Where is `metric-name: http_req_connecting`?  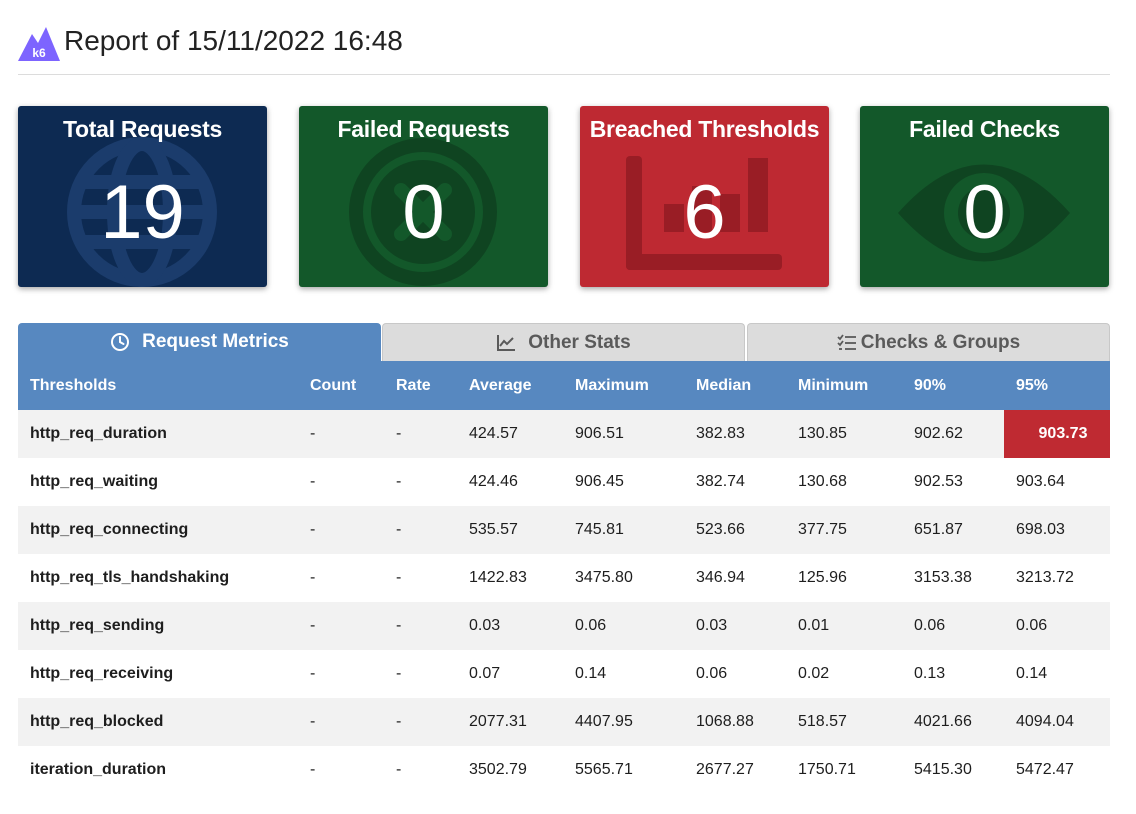 metric-name: http_req_connecting is located at coordinates (109, 529).